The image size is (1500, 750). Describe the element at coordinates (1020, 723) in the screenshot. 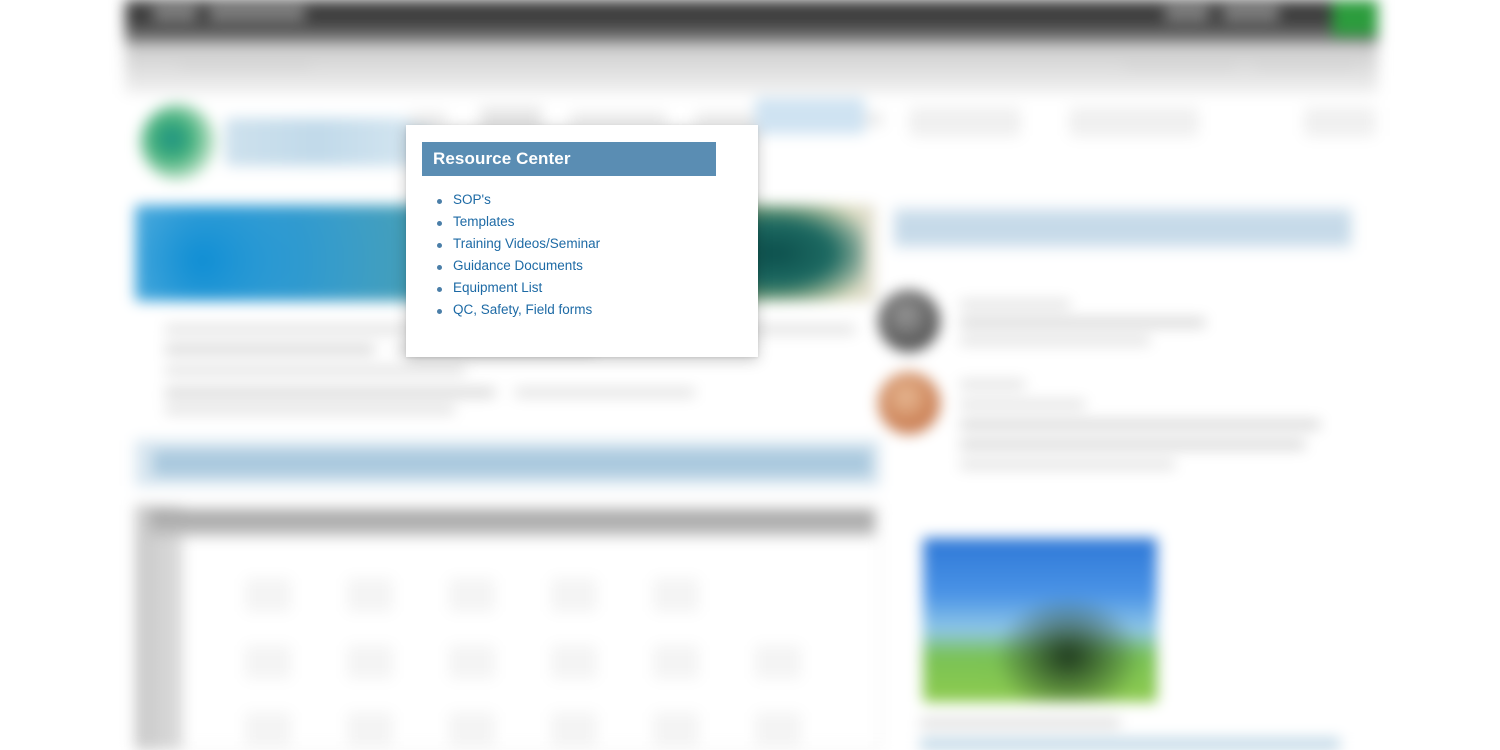

I see `sidebar-photo-caption` at that location.